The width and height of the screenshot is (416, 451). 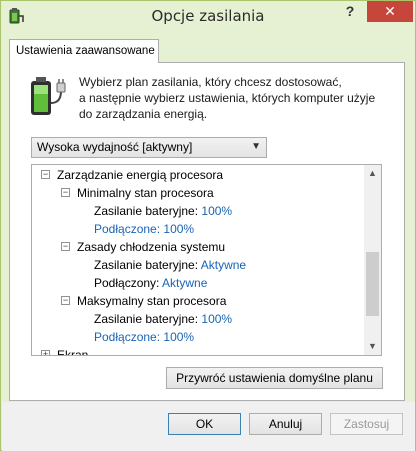 I want to click on tab-advanced-settings: Ustawienia zaawansowane, so click(x=84, y=51).